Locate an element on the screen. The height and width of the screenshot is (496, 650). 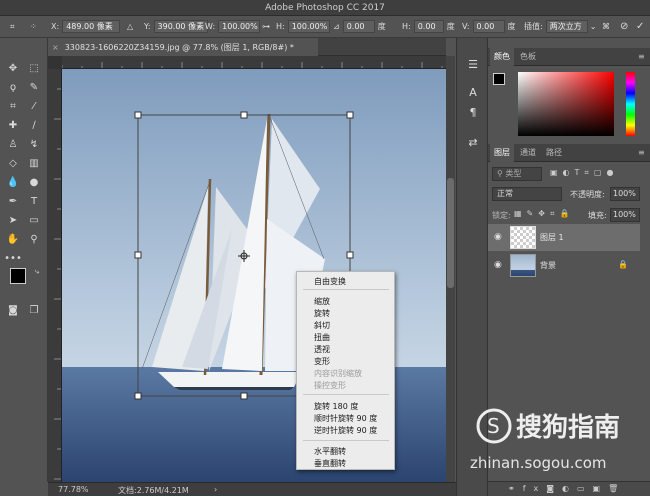
y-field: 390.00 像素 is located at coordinates (180, 26).